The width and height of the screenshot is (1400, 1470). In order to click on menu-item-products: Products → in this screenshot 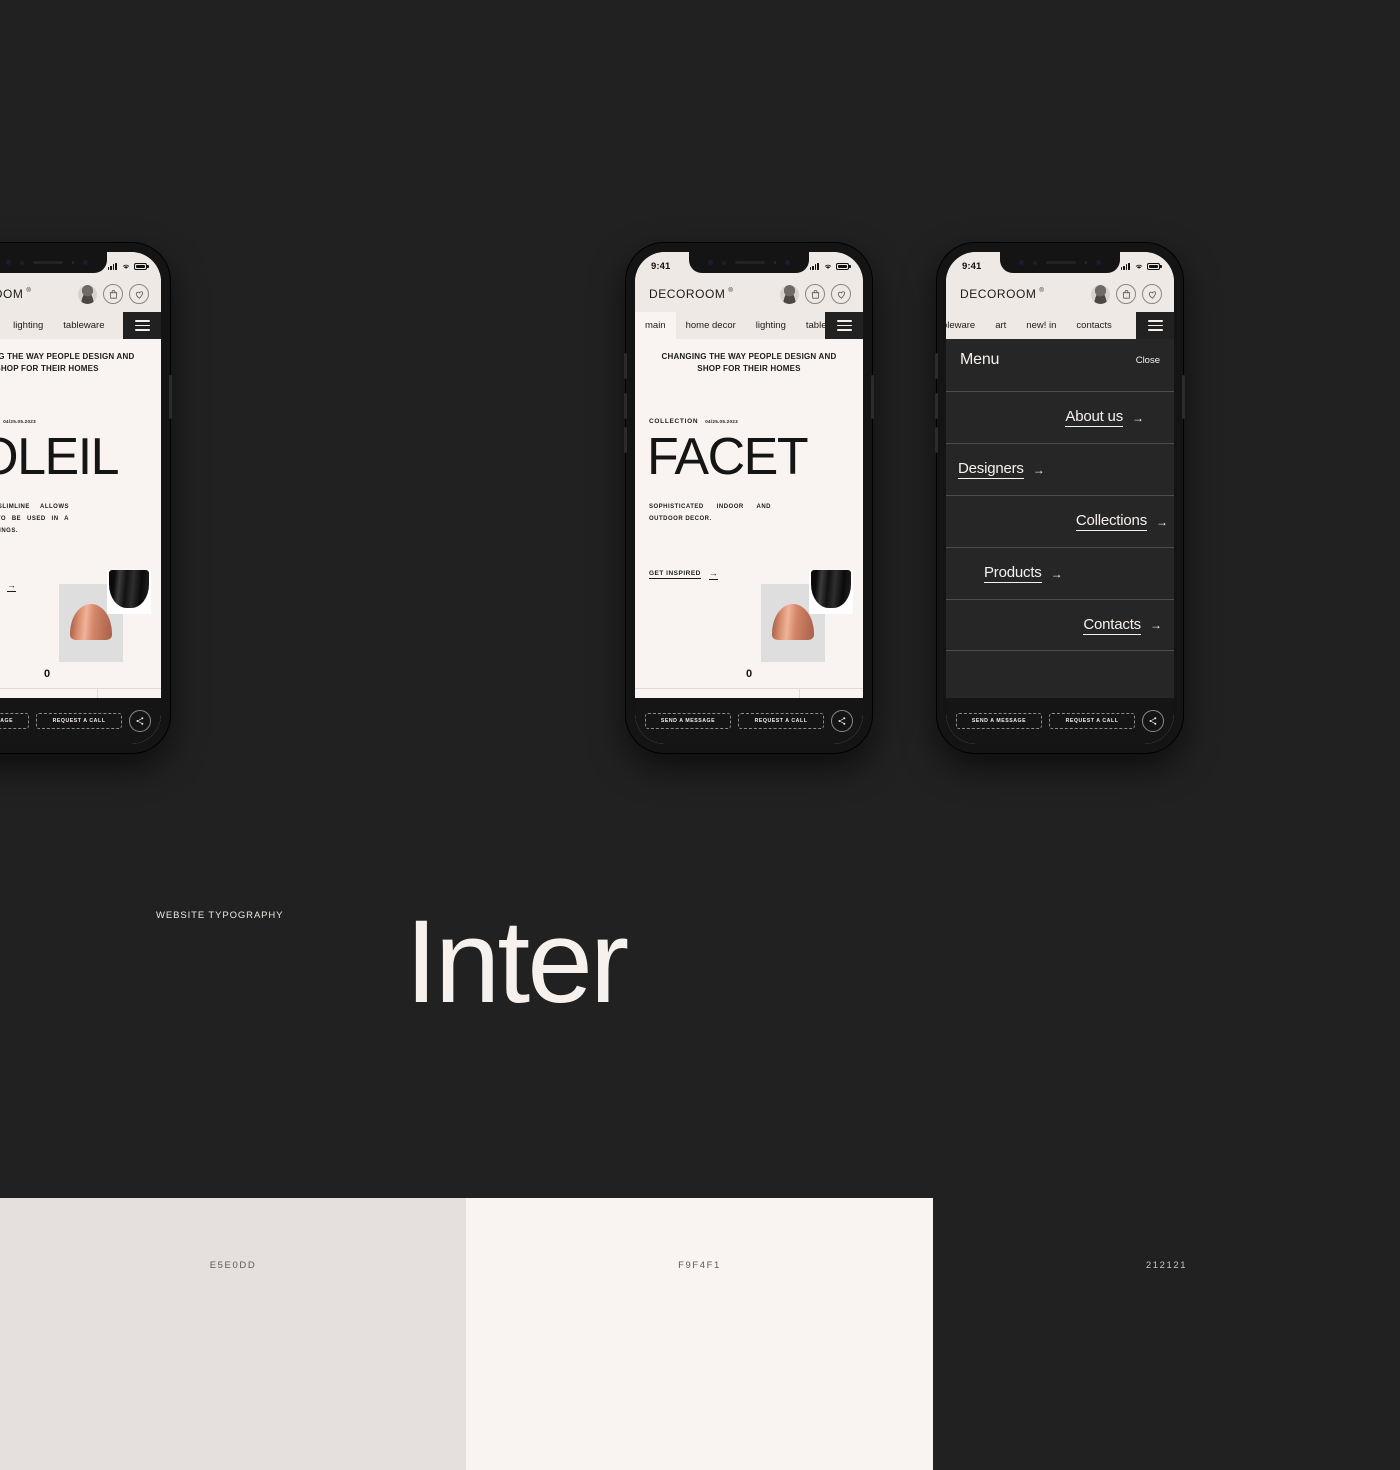, I will do `click(1060, 573)`.